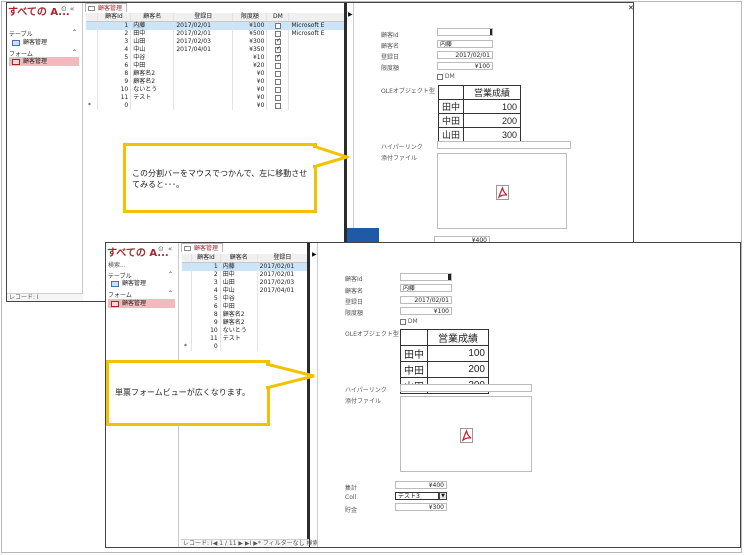 This screenshot has height=555, width=744. What do you see at coordinates (278, 17) in the screenshot?
I see `column-header: DM` at bounding box center [278, 17].